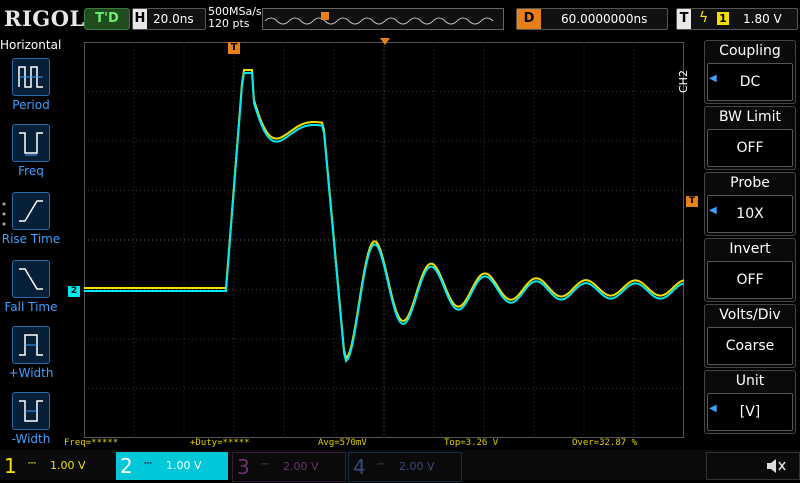 The width and height of the screenshot is (800, 483). What do you see at coordinates (10, 466) in the screenshot?
I see `channel-number: 1` at bounding box center [10, 466].